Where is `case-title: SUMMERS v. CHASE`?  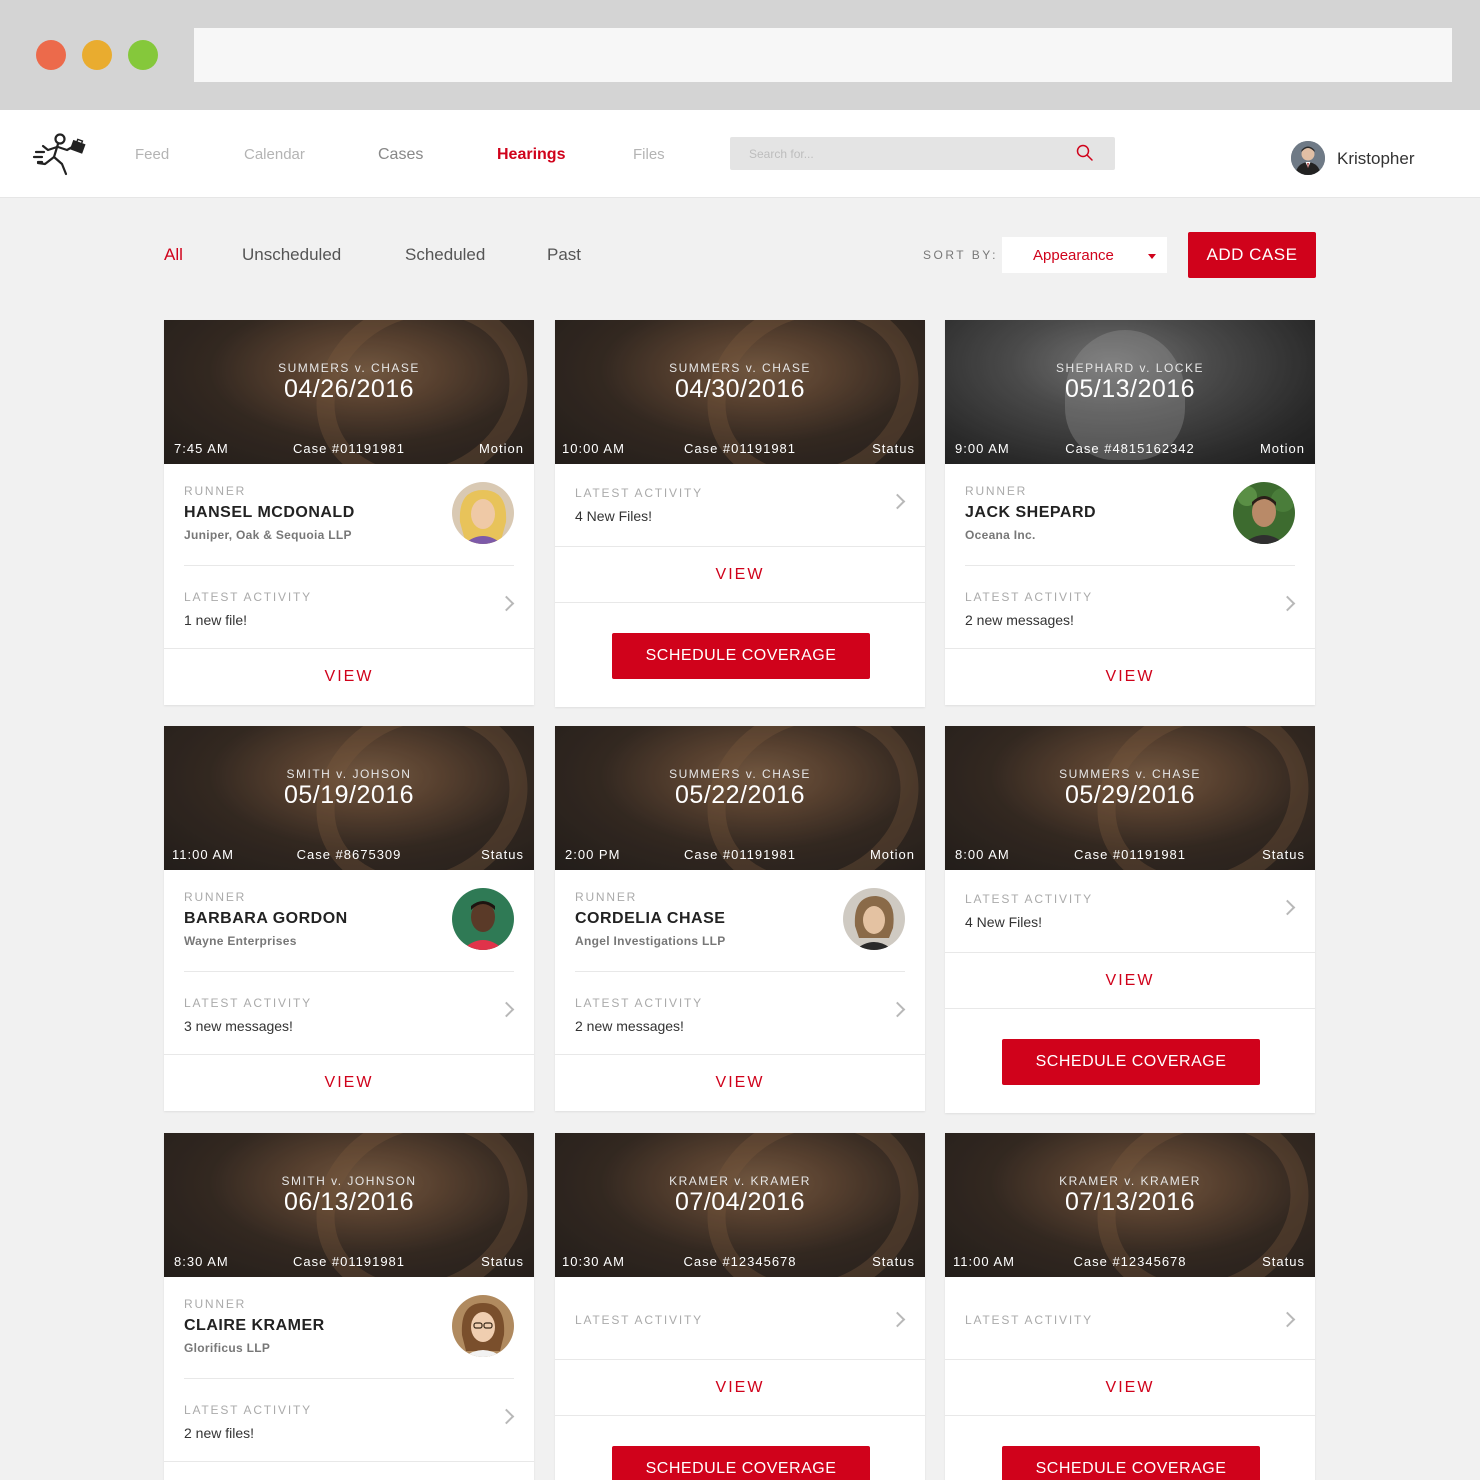 case-title: SUMMERS v. CHASE is located at coordinates (740, 368).